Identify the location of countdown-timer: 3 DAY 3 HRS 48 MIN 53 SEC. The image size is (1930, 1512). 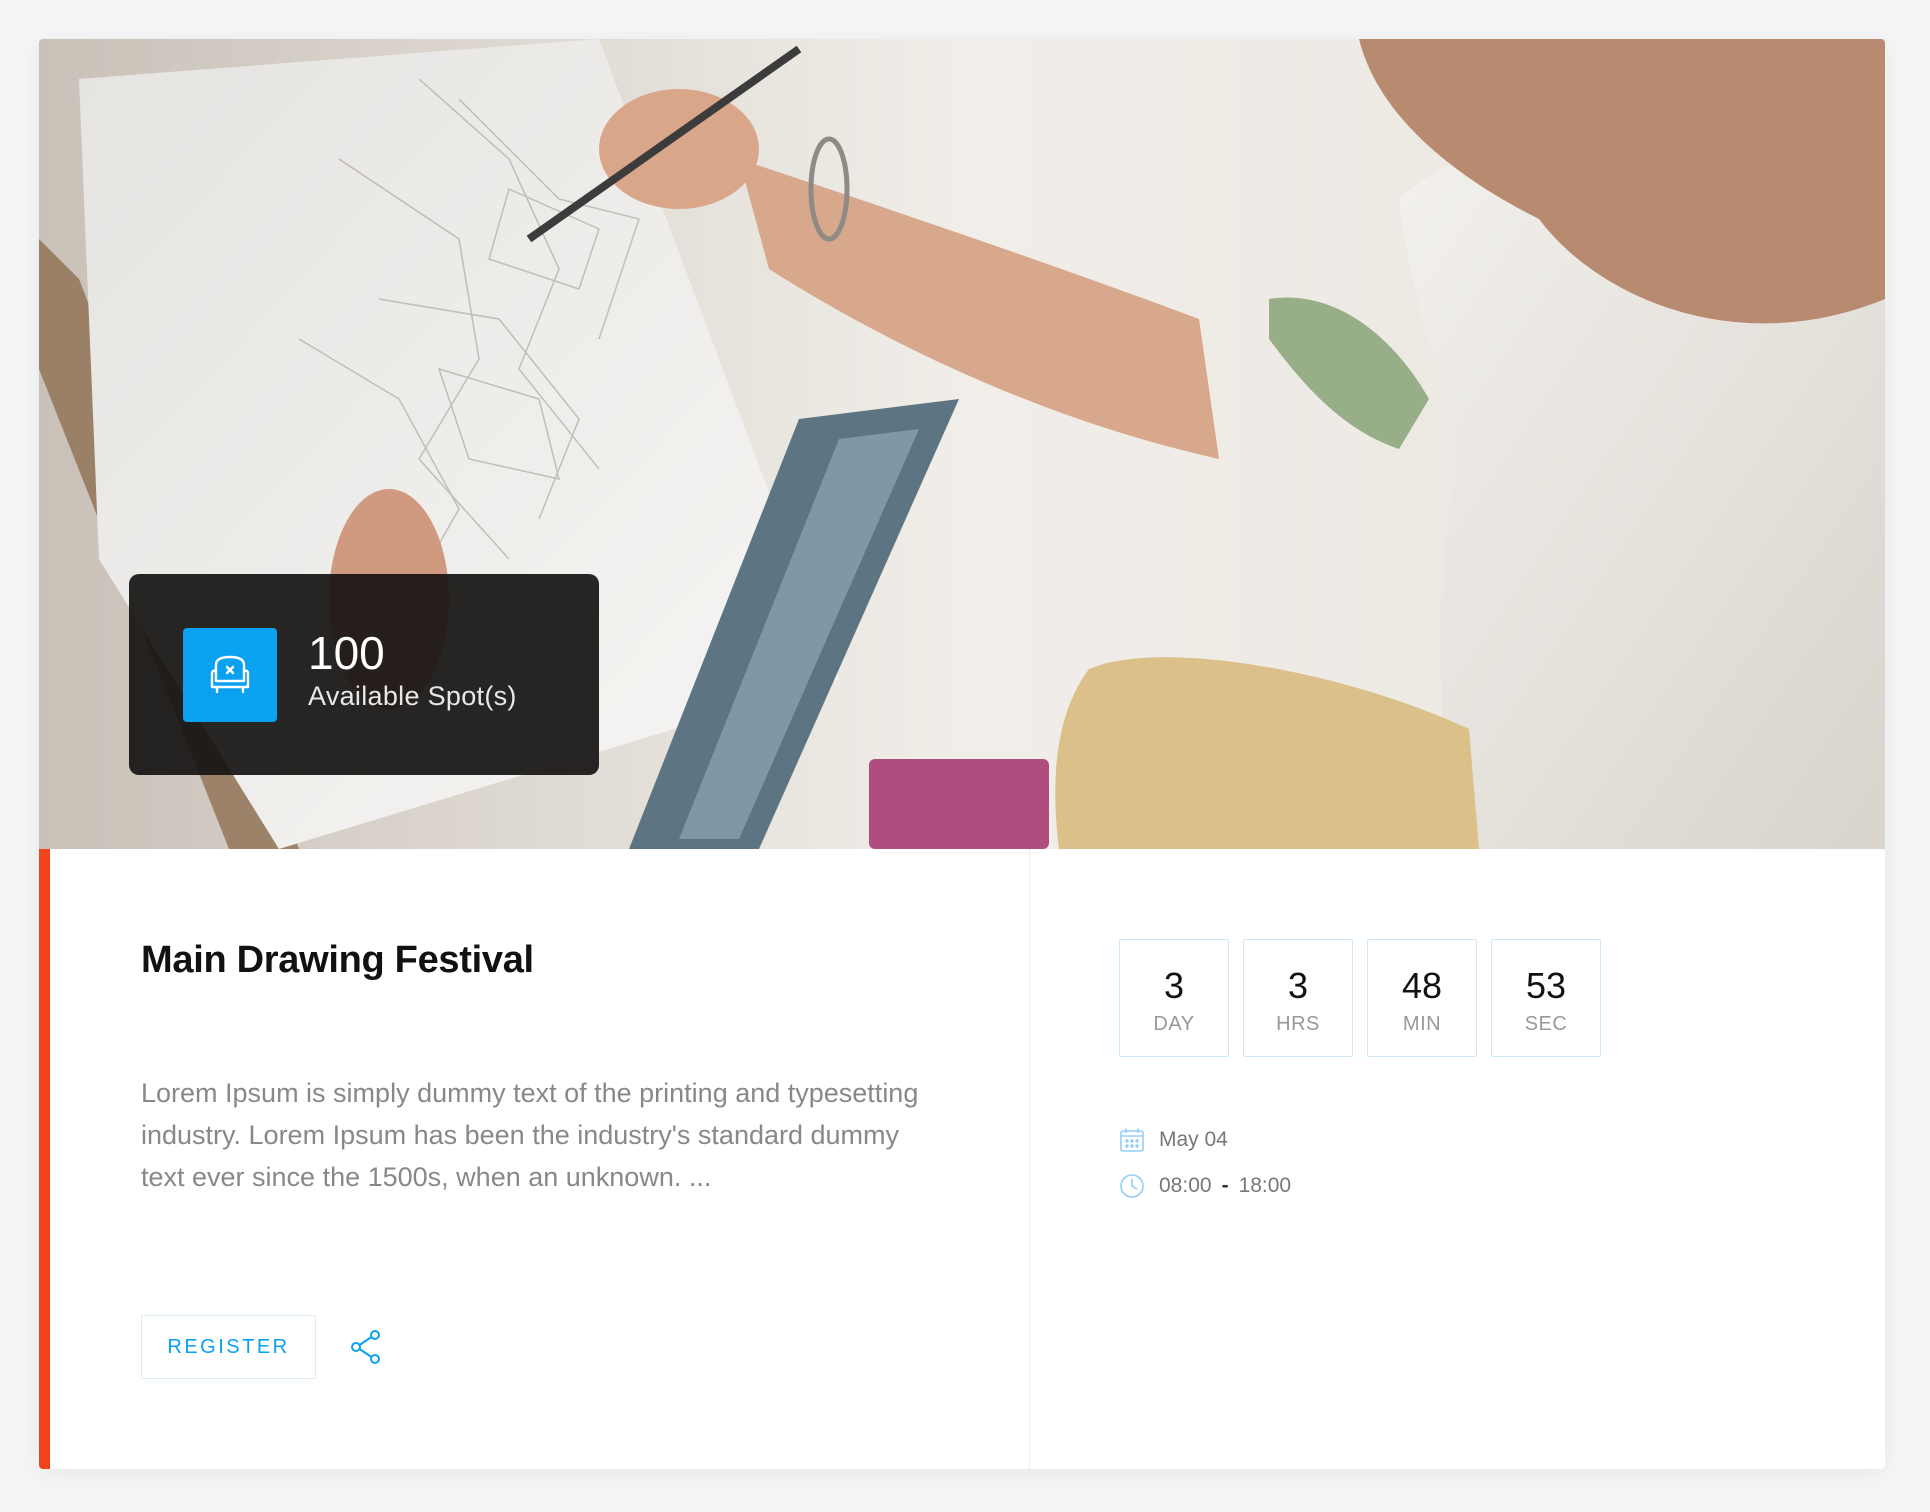
(1360, 998).